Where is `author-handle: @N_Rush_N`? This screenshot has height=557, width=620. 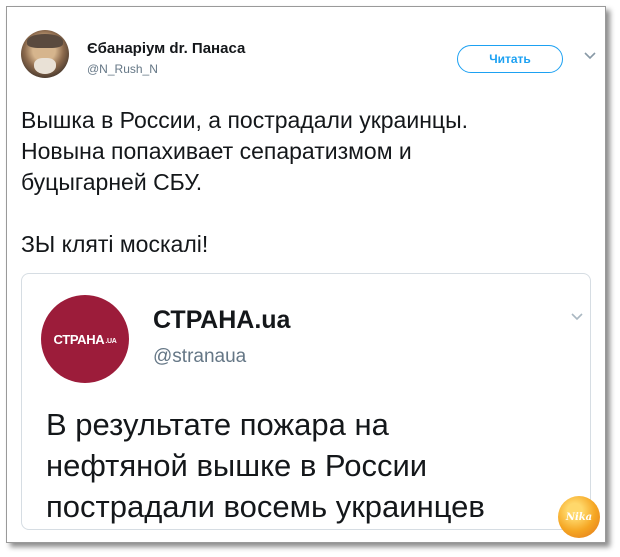 author-handle: @N_Rush_N is located at coordinates (122, 69).